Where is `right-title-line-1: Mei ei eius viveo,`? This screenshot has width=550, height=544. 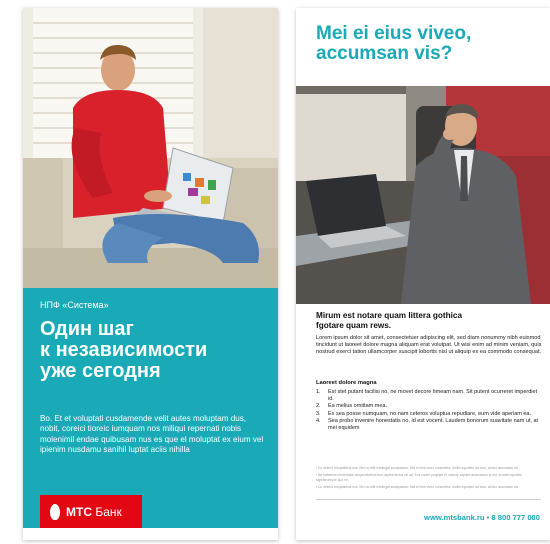
right-title-line-1: Mei ei eius viveo, is located at coordinates (394, 33).